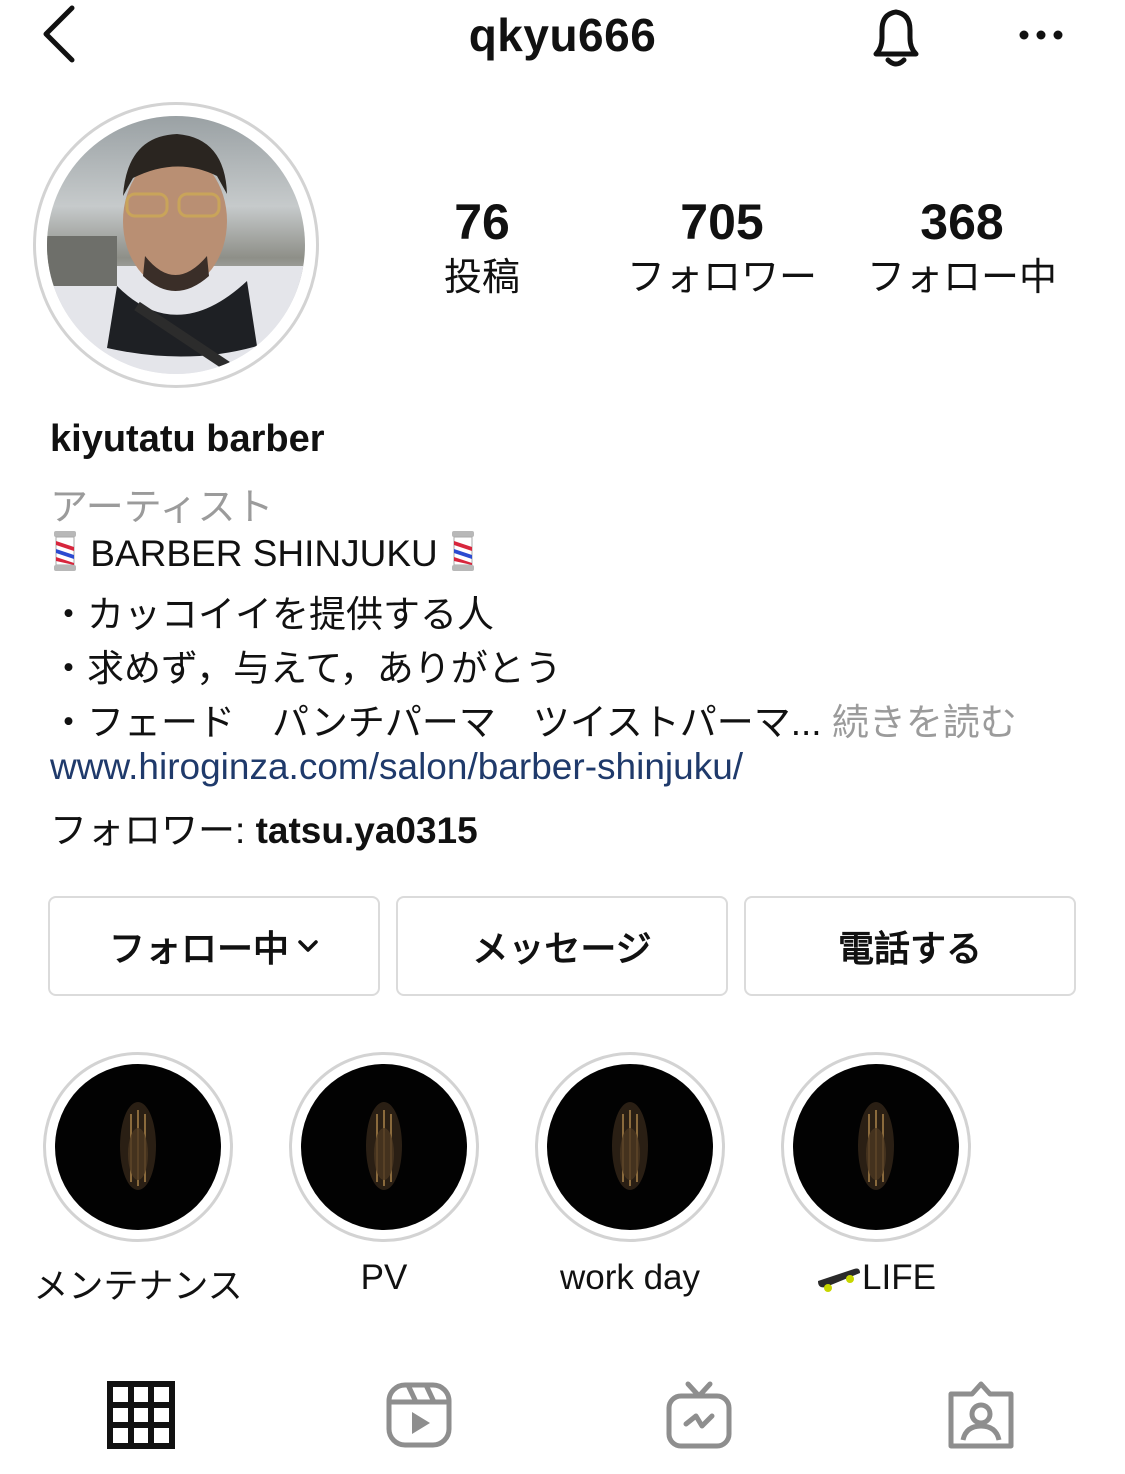  Describe the element at coordinates (839, 1280) in the screenshot. I see `skateboard-icon` at that location.